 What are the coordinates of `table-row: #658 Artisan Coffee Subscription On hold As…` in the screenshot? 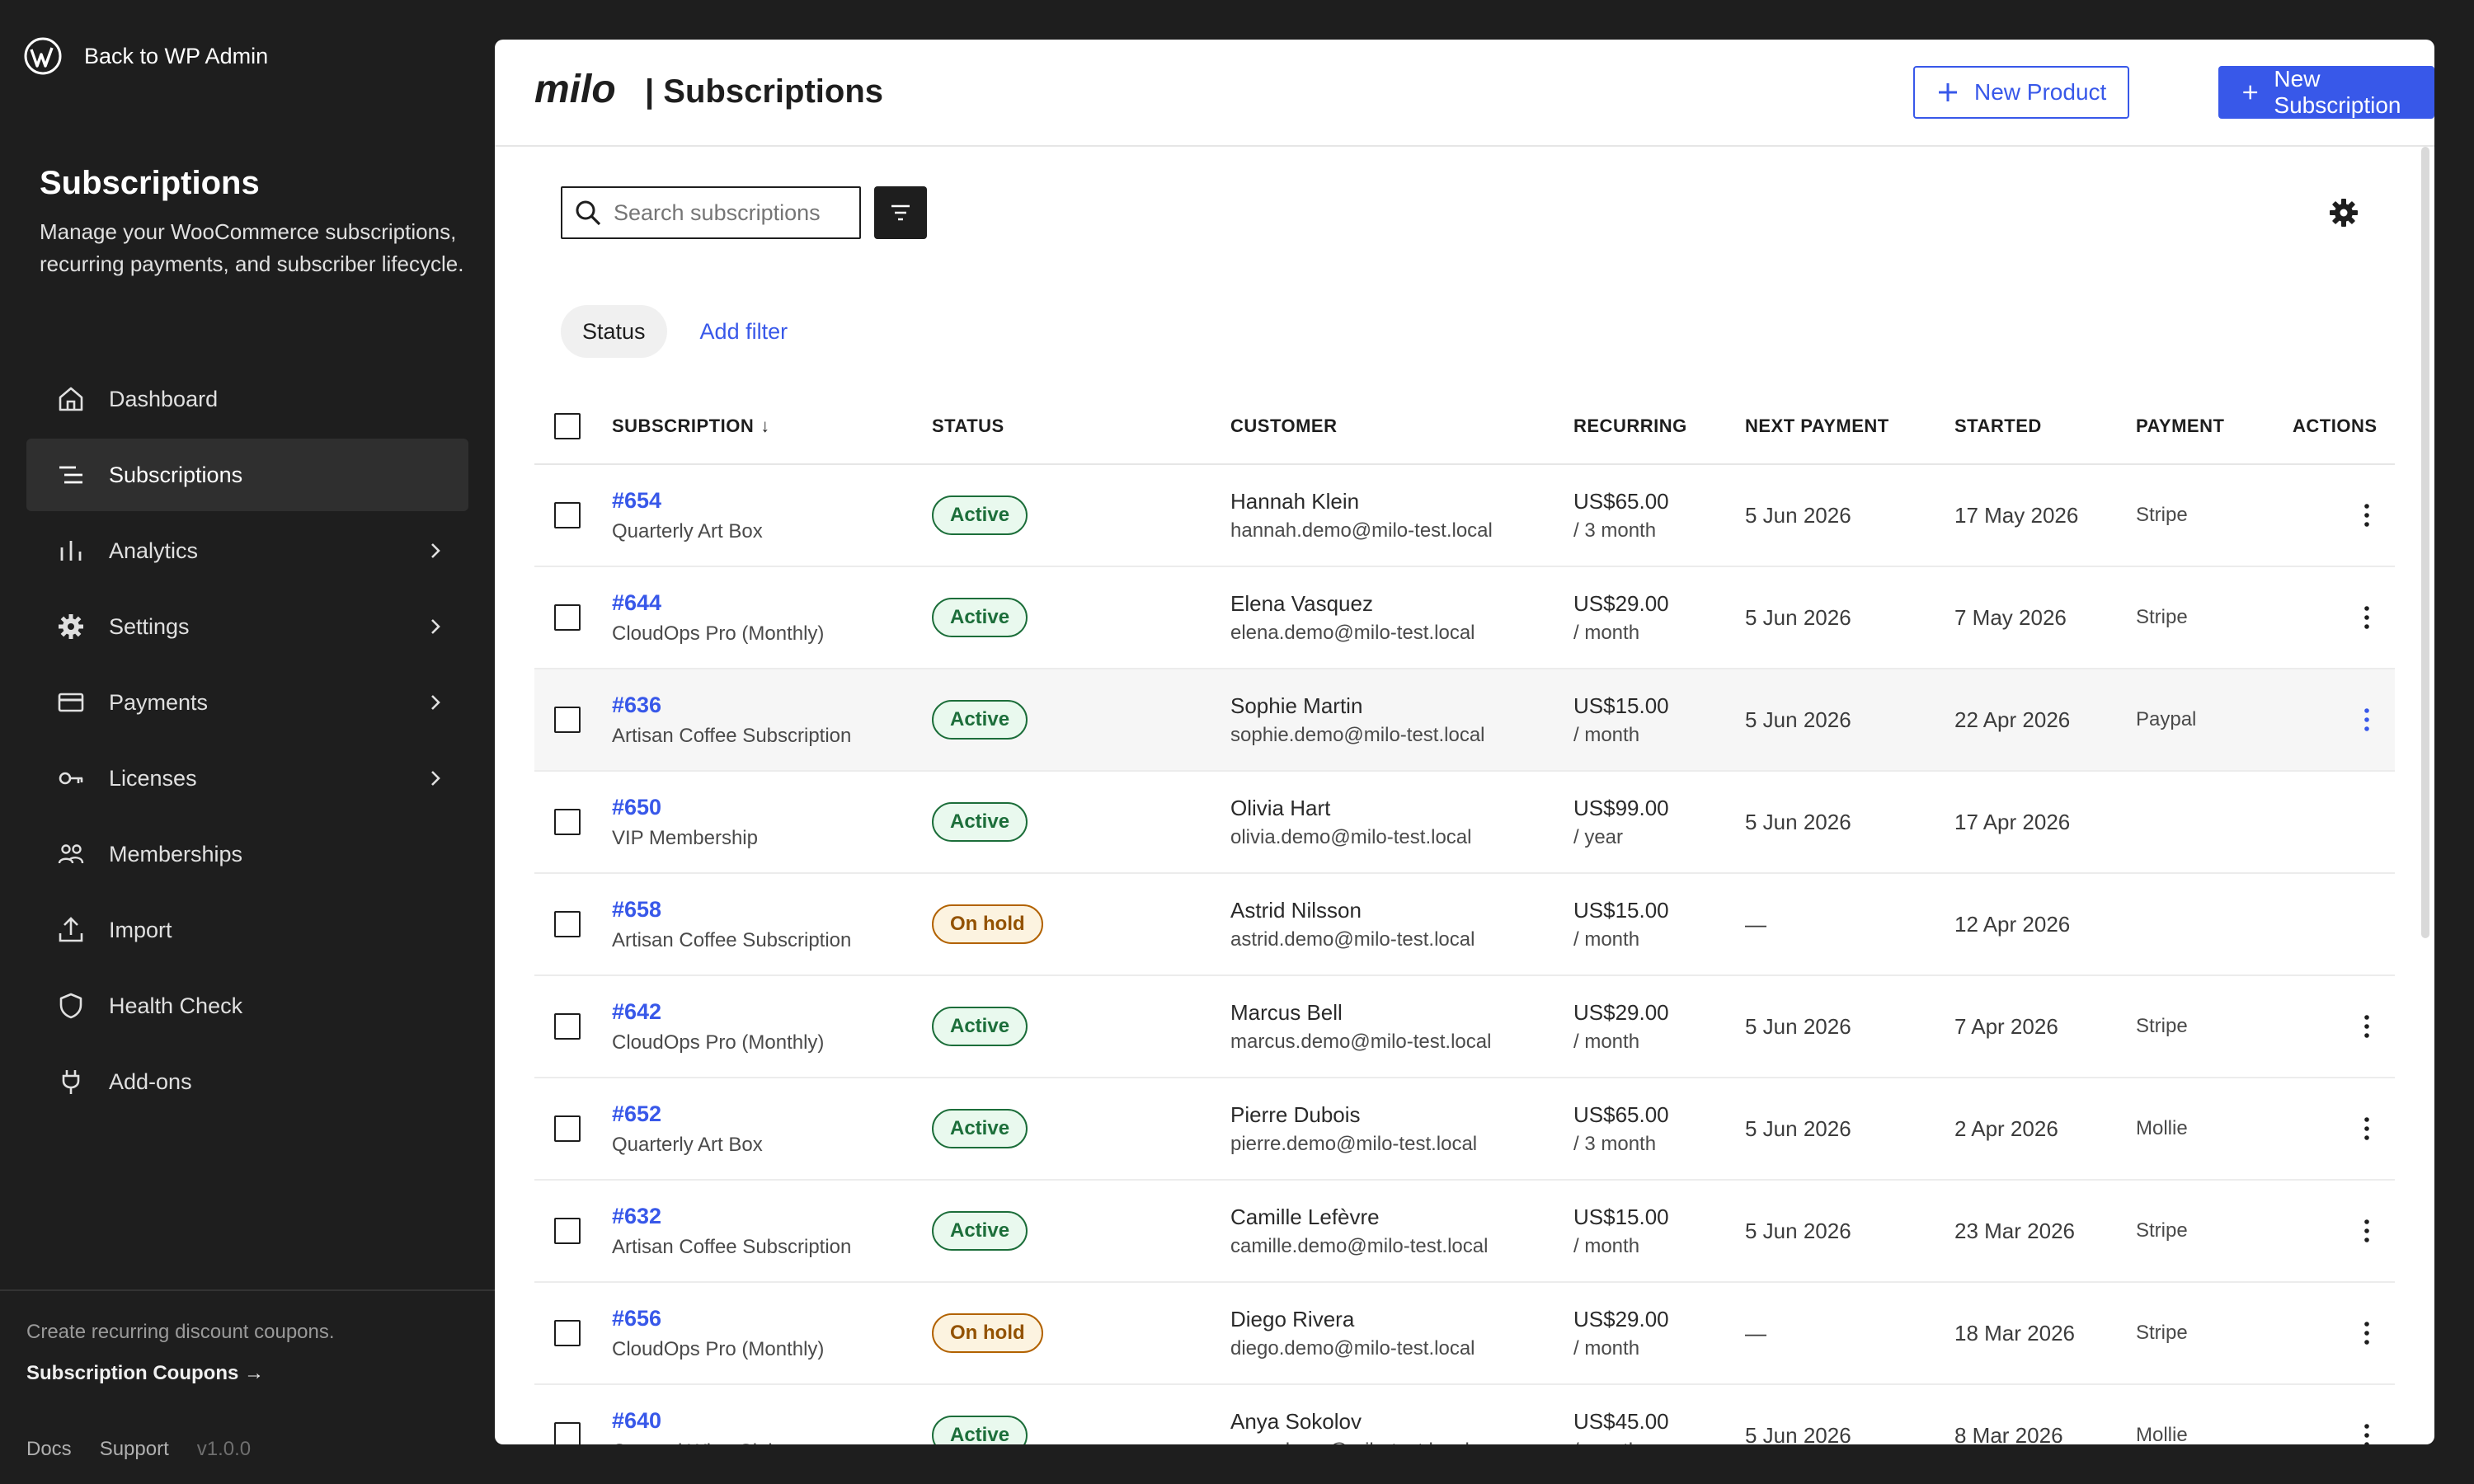 It's located at (1464, 925).